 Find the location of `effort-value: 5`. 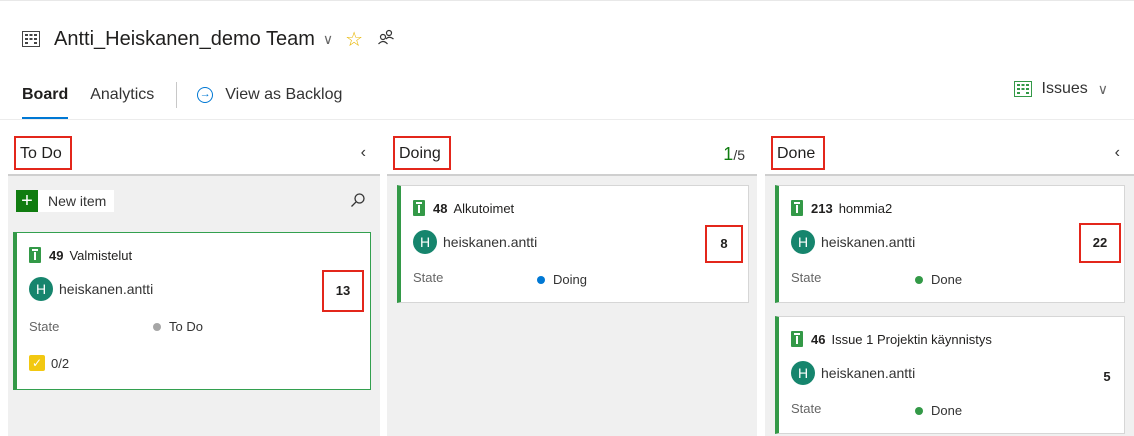

effort-value: 5 is located at coordinates (1107, 376).